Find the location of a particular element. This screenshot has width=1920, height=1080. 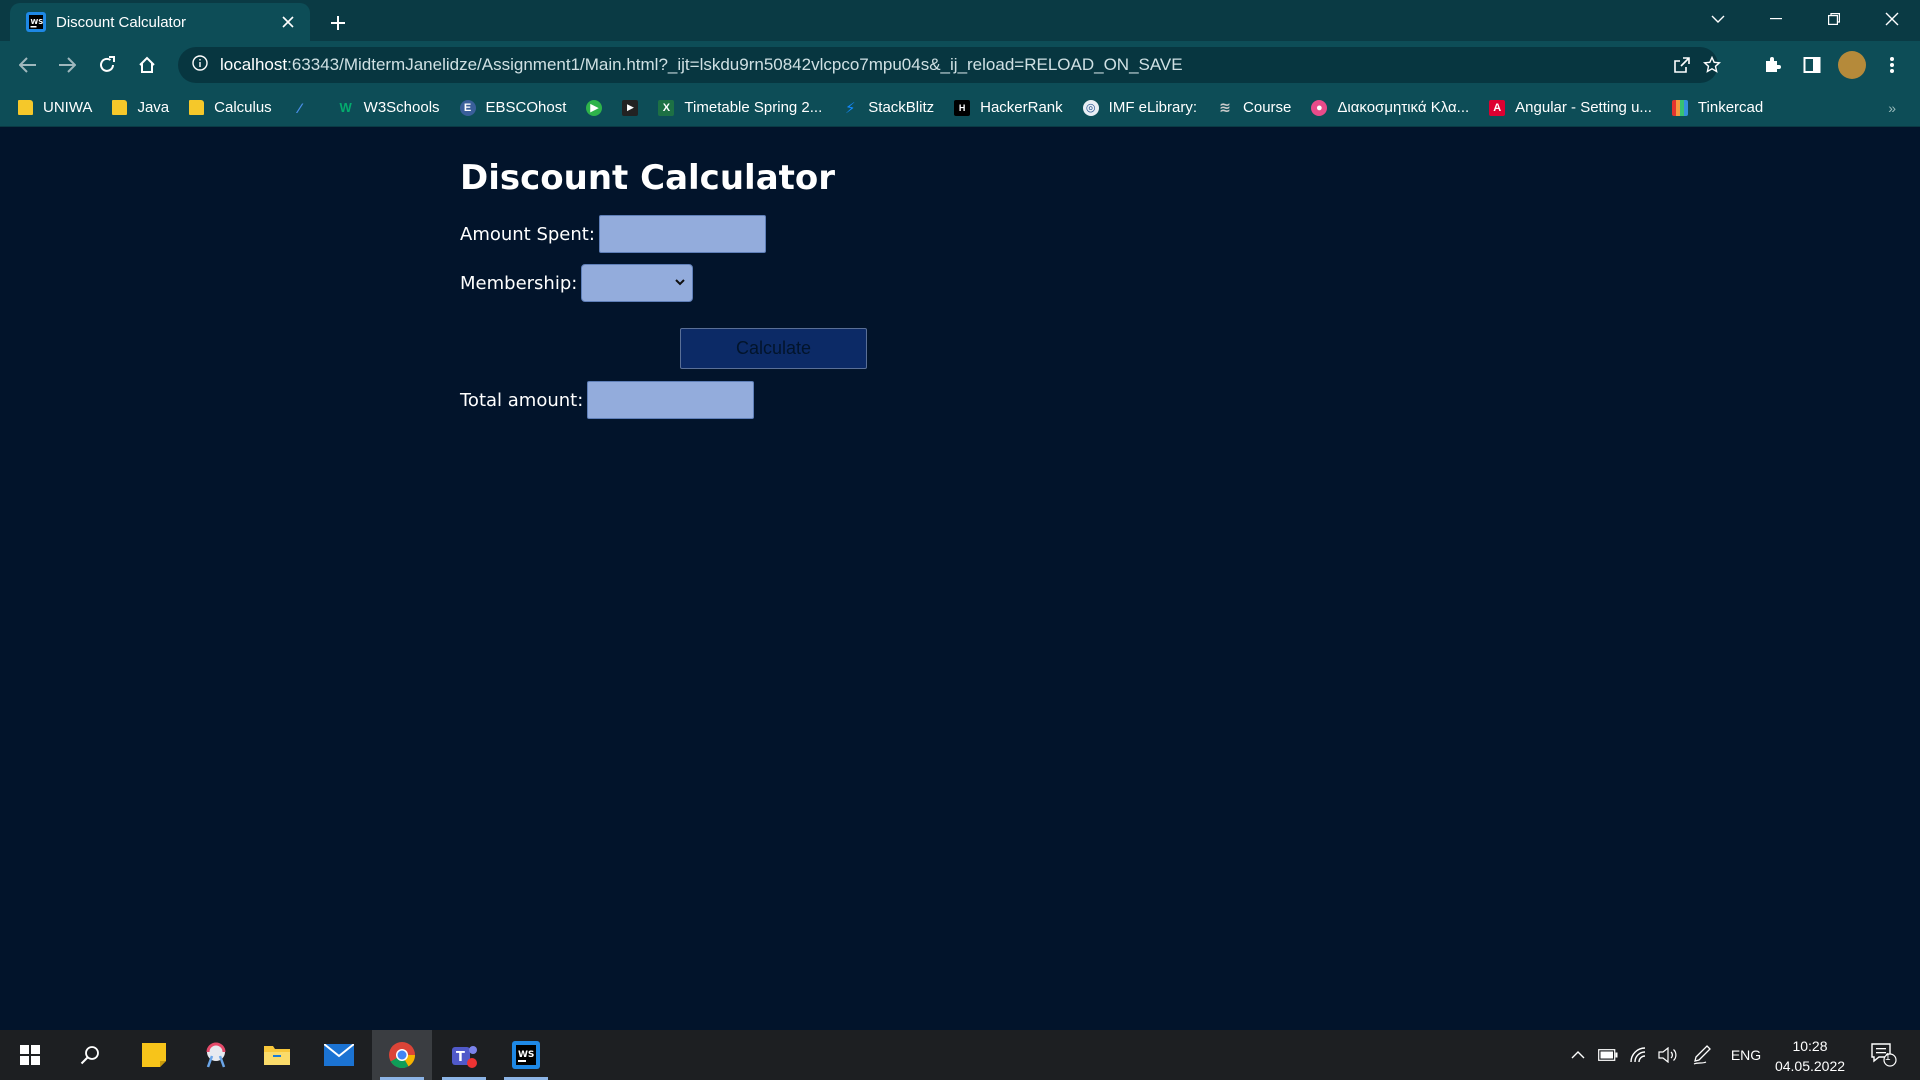

reload-icon is located at coordinates (107, 65).